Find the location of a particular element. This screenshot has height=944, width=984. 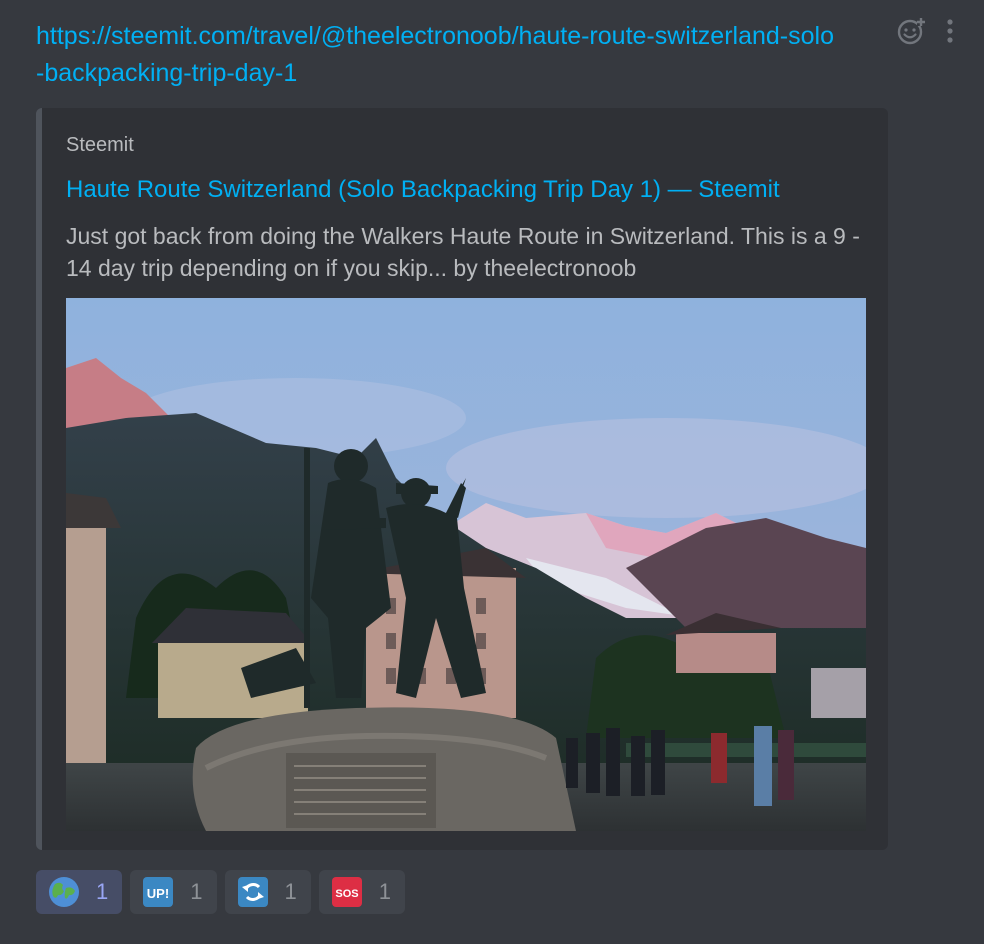

more-options-icon is located at coordinates (950, 31).